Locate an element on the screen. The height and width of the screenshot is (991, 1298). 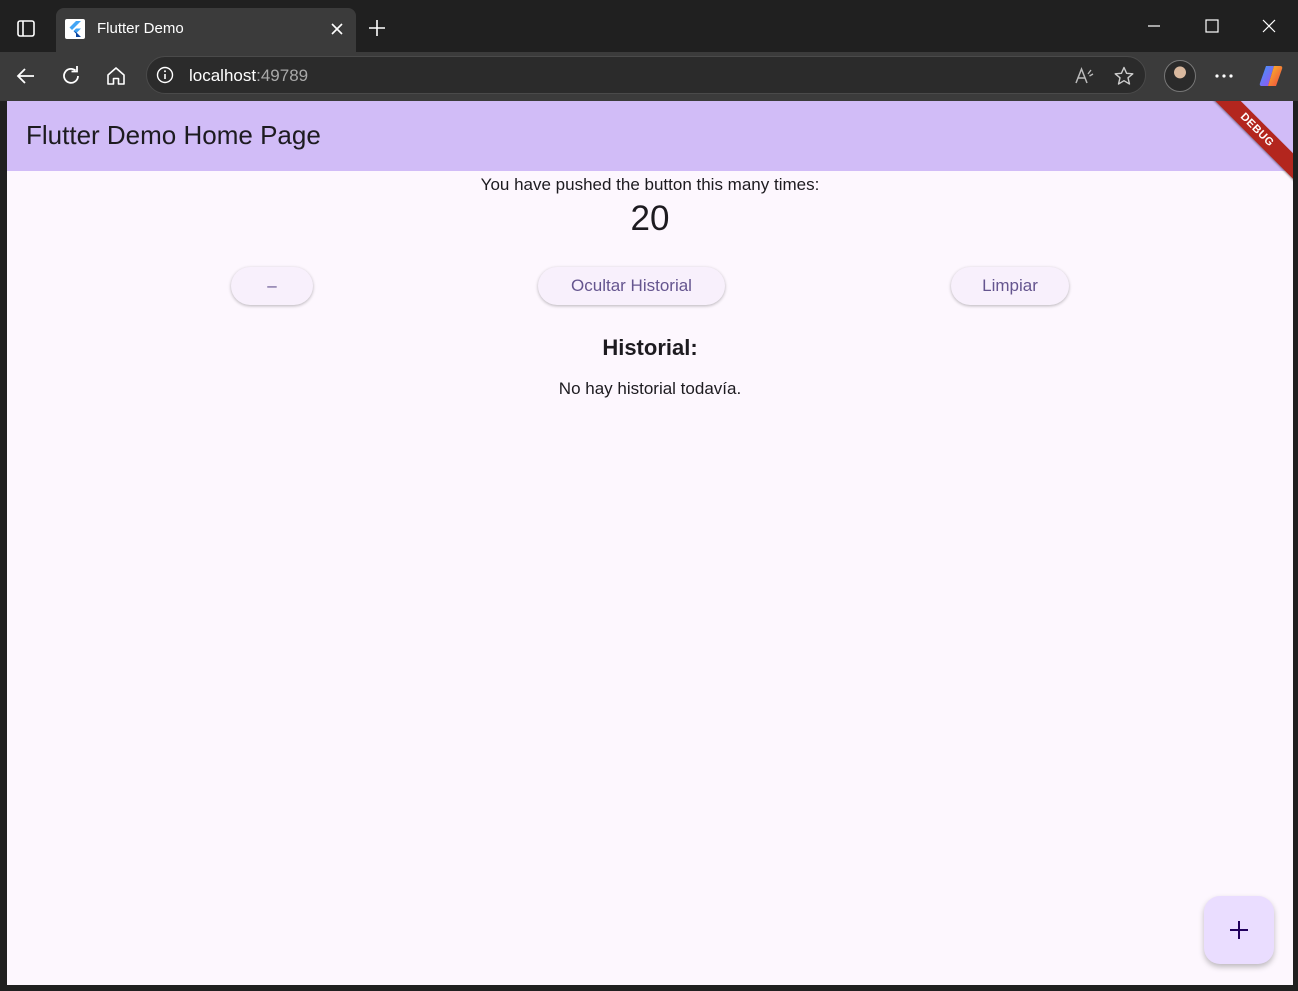
debug-banner: DEBUG is located at coordinates (1247, 143).